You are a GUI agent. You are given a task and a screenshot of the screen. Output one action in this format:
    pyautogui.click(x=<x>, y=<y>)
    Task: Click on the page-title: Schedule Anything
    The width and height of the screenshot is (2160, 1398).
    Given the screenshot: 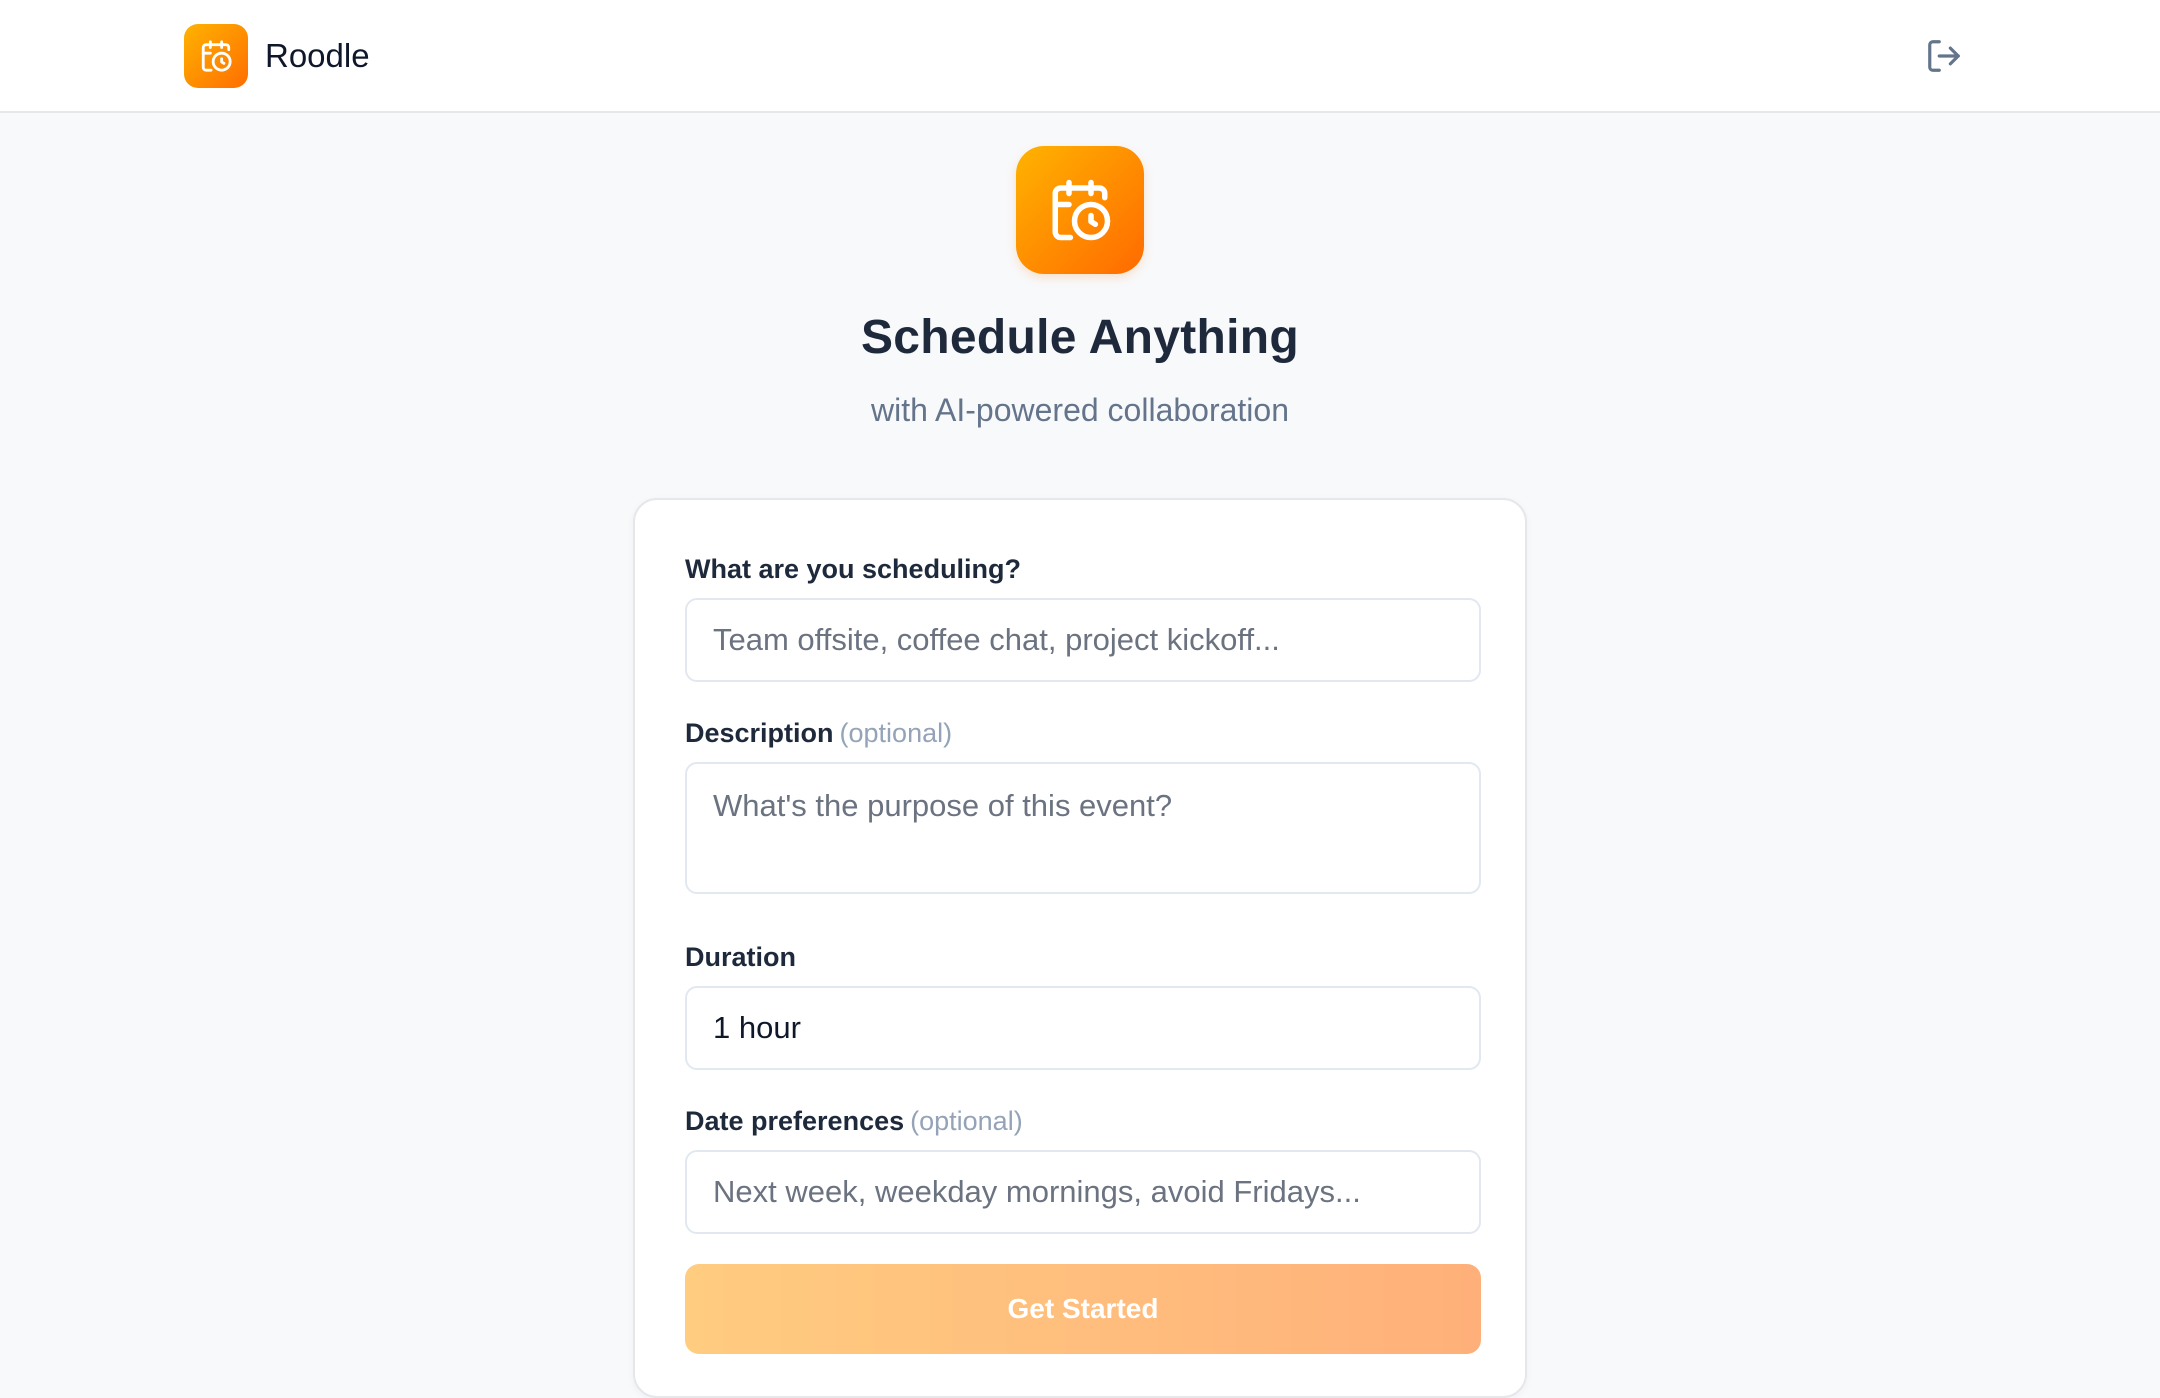 What is the action you would take?
    pyautogui.click(x=1079, y=337)
    